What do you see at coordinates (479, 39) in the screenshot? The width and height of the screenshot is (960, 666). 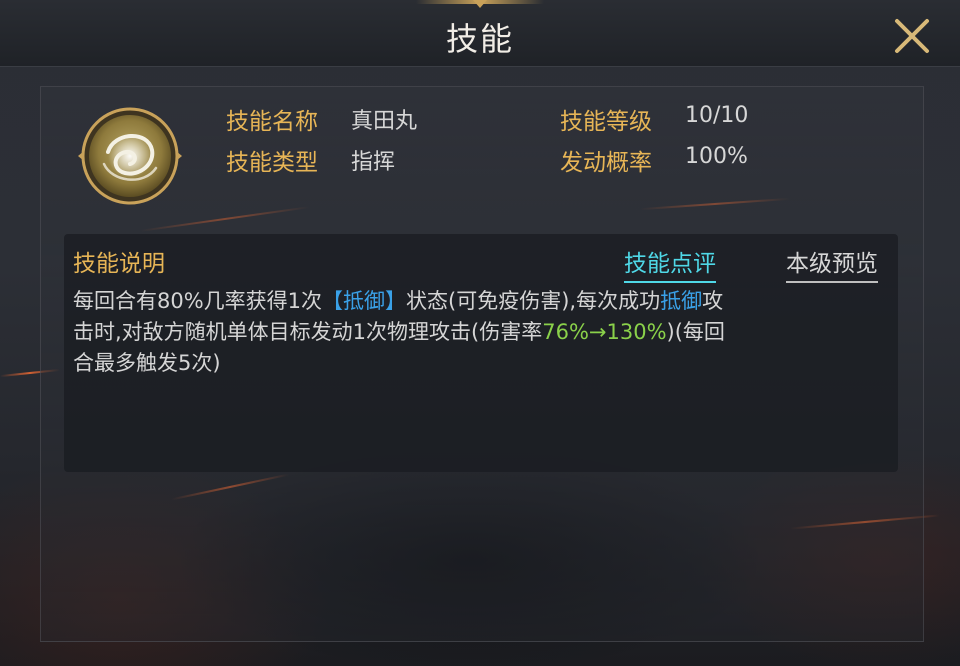 I see `dialog-title: 技能` at bounding box center [479, 39].